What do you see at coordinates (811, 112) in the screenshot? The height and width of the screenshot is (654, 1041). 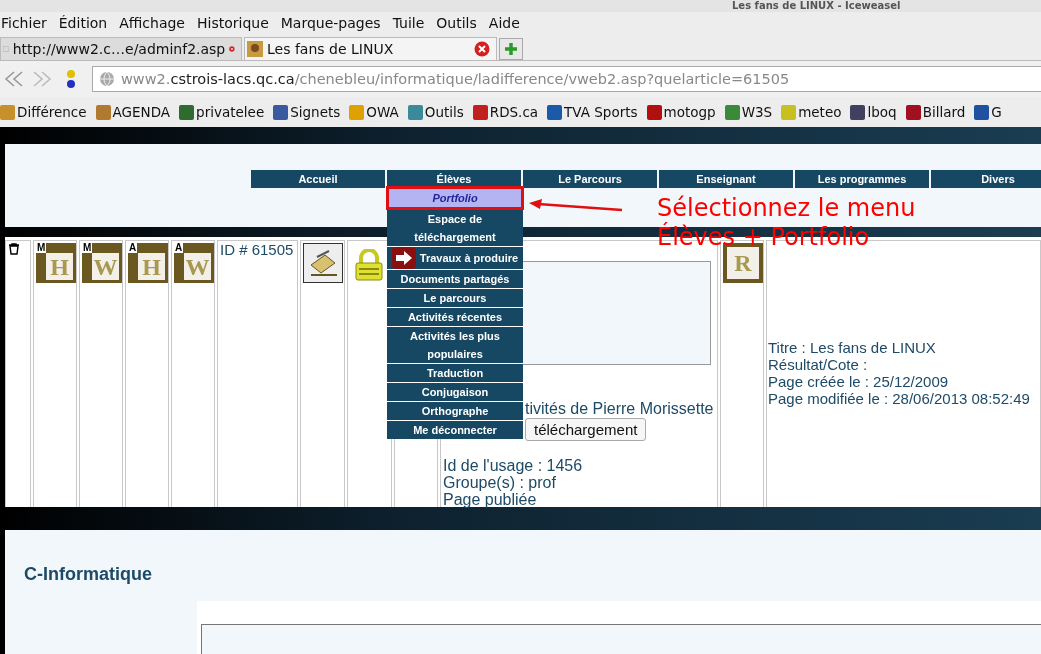 I see `bookmark-link: meteo` at bounding box center [811, 112].